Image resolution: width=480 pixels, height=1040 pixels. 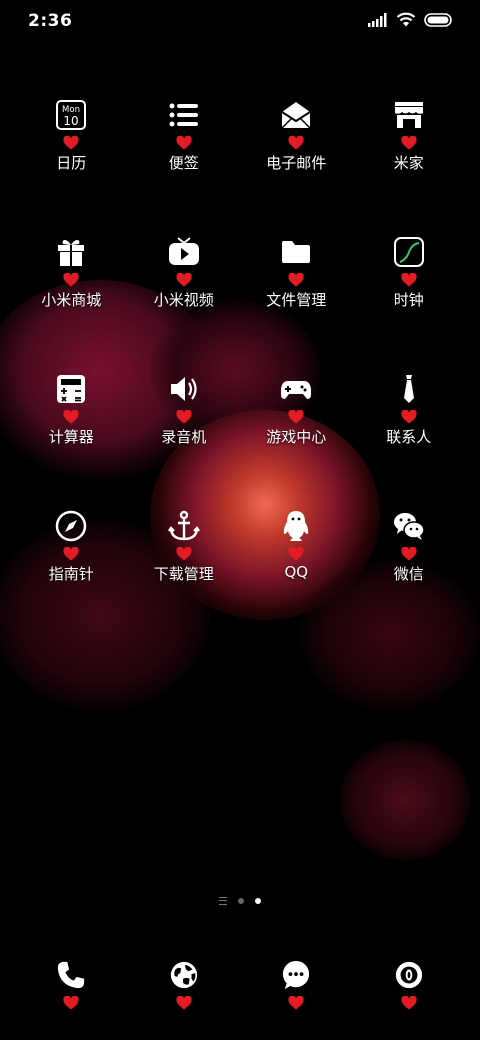 I want to click on folder-icon, so click(x=296, y=252).